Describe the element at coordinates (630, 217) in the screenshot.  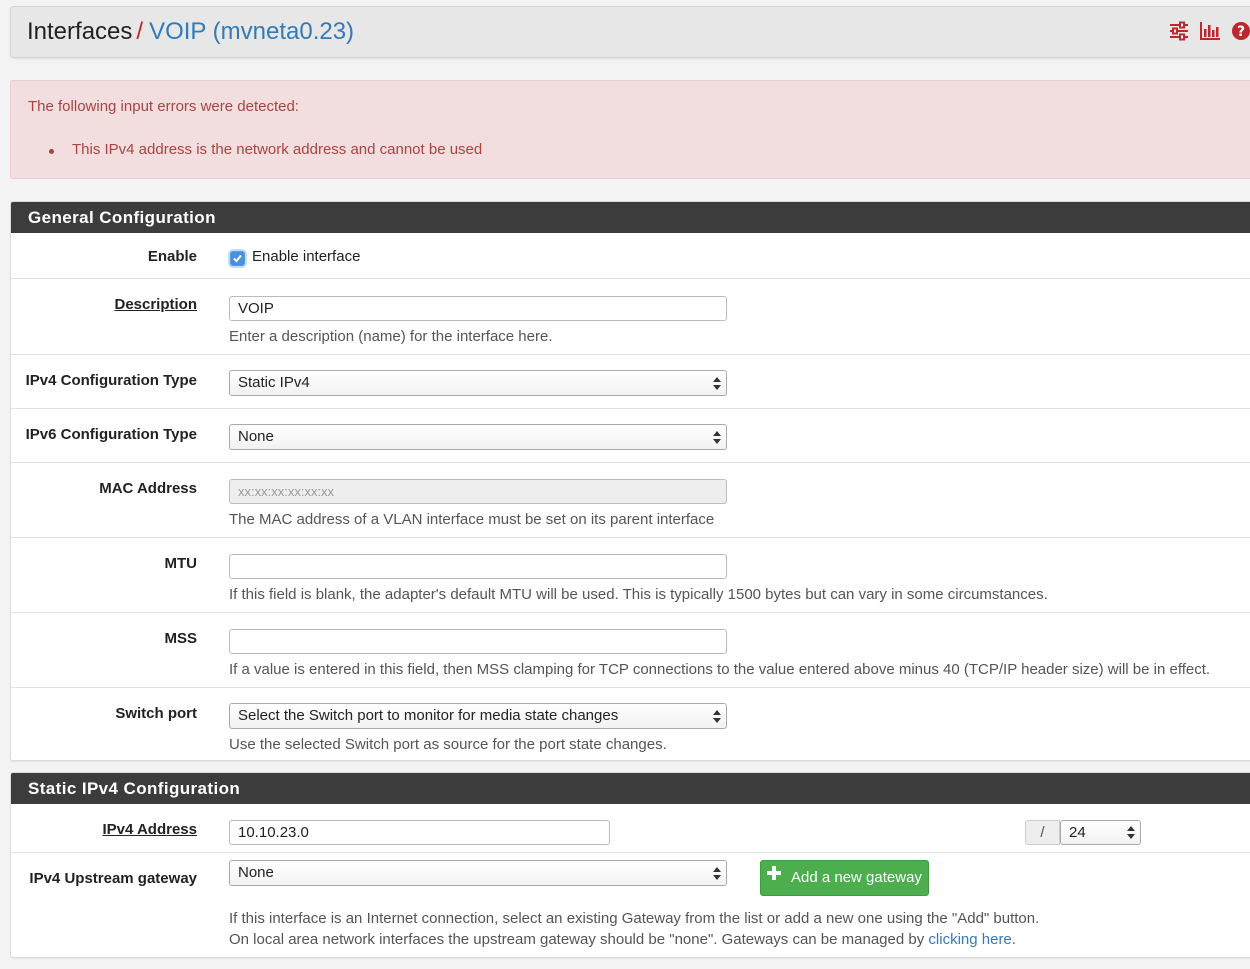
I see `panel-heading-general: General Configuration` at that location.